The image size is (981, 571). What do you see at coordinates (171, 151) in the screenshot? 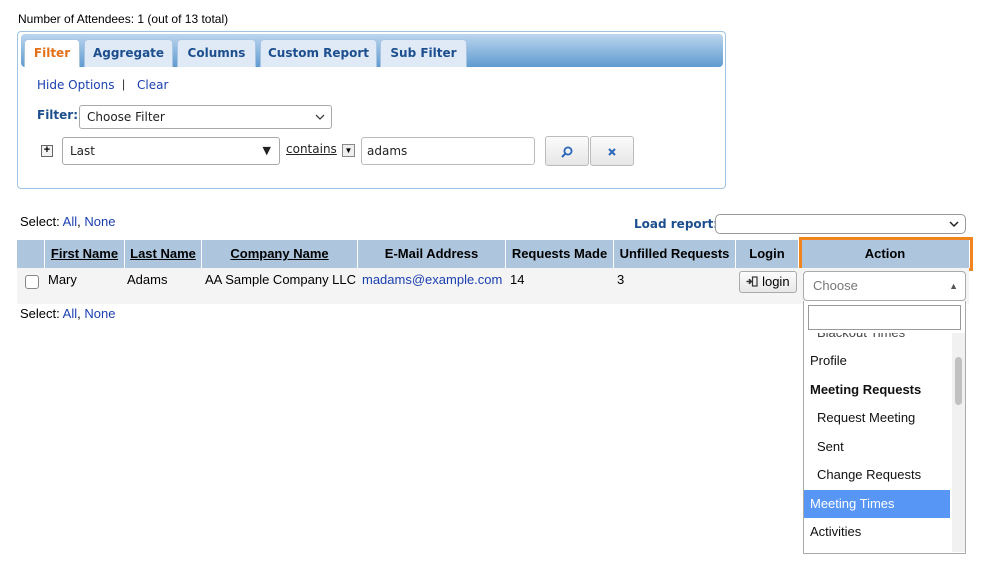
I see `field-select: Last ▼` at bounding box center [171, 151].